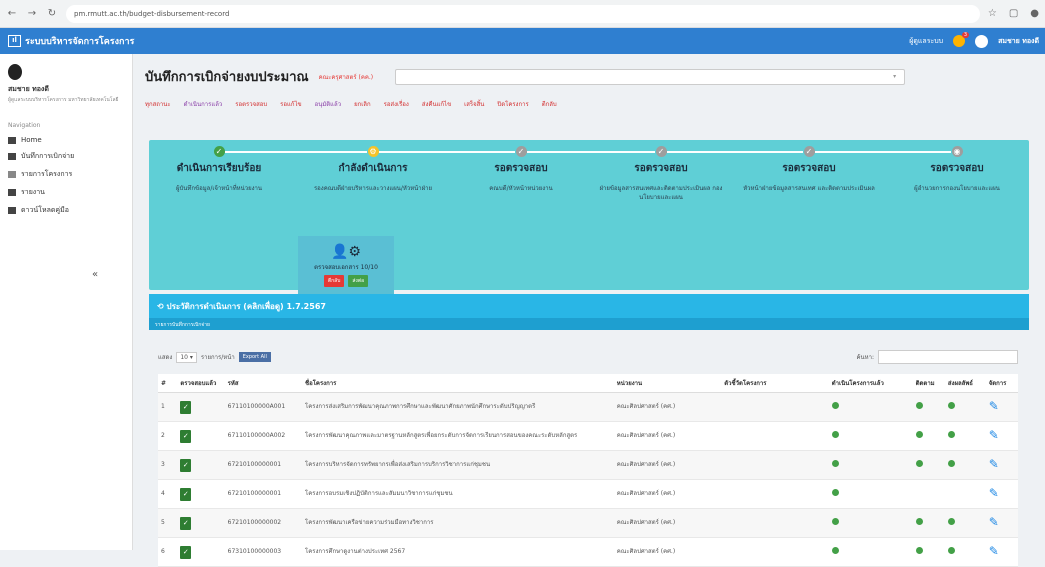 The height and width of the screenshot is (567, 1045). What do you see at coordinates (168, 407) in the screenshot?
I see `row-number: 1` at bounding box center [168, 407].